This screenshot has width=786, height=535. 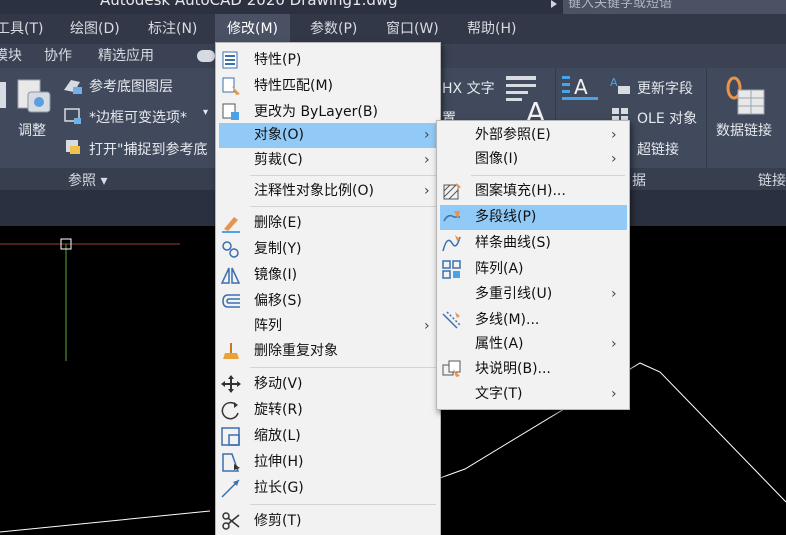 What do you see at coordinates (11, 56) in the screenshot?
I see `tab-module: 模块` at bounding box center [11, 56].